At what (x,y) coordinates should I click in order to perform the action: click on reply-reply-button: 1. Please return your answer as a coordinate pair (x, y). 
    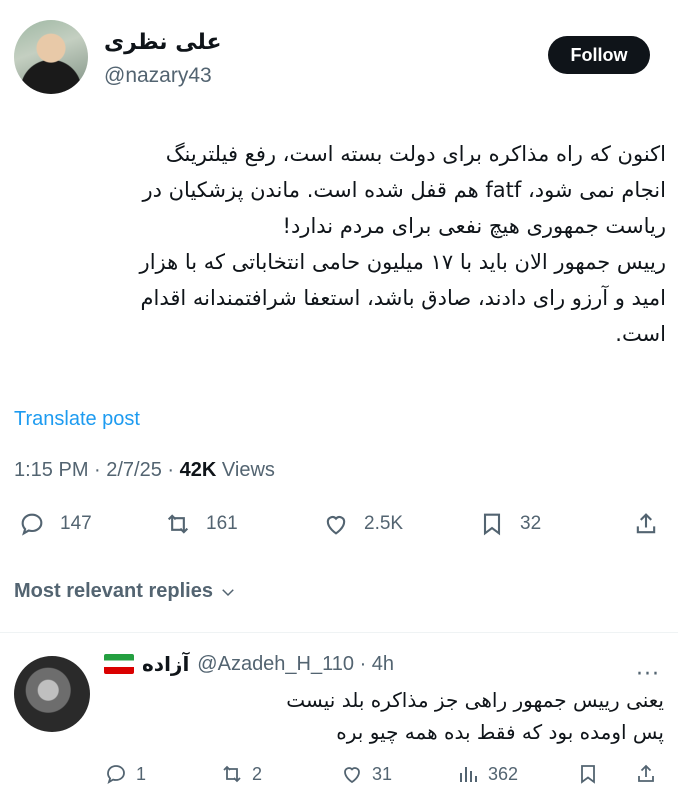
    Looking at the image, I should click on (125, 774).